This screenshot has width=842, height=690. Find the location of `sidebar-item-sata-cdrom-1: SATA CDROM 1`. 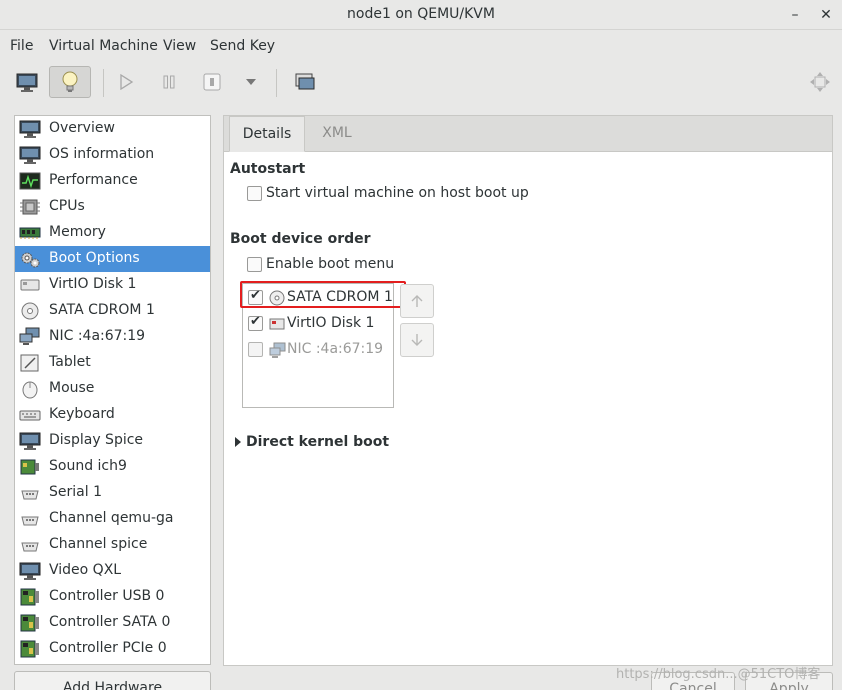

sidebar-item-sata-cdrom-1: SATA CDROM 1 is located at coordinates (112, 311).